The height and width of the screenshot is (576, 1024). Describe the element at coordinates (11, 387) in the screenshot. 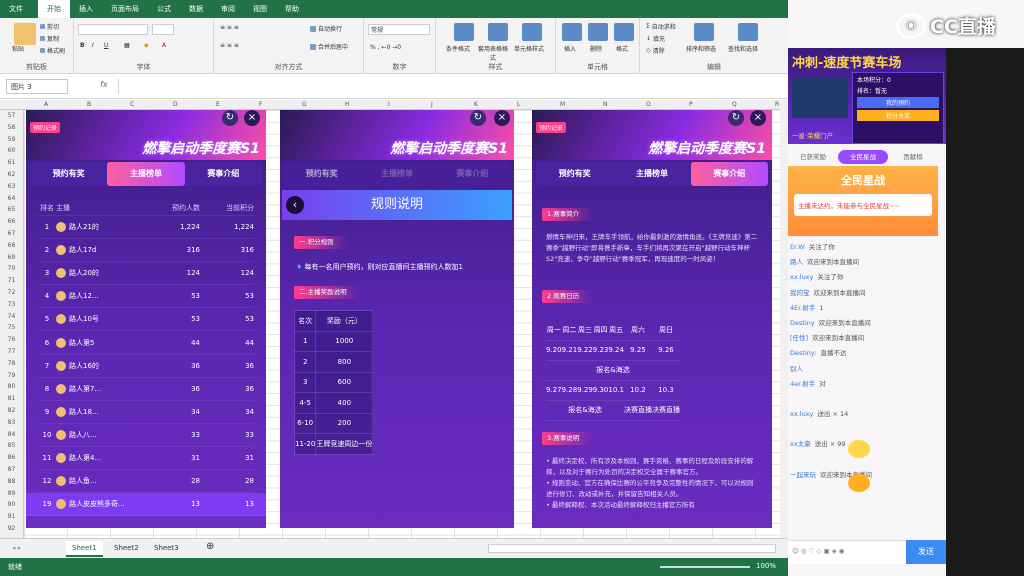

I see `row-header: 80` at that location.